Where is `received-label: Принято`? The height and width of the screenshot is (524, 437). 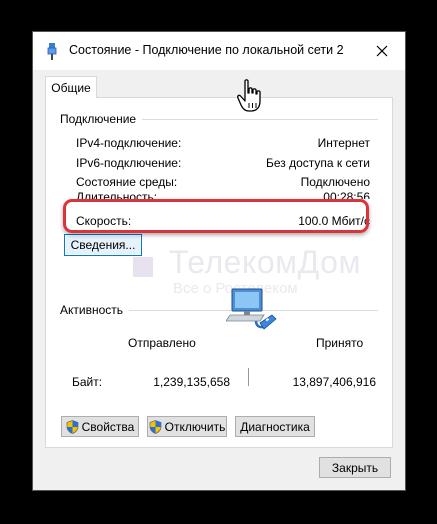
received-label: Принято is located at coordinates (340, 343).